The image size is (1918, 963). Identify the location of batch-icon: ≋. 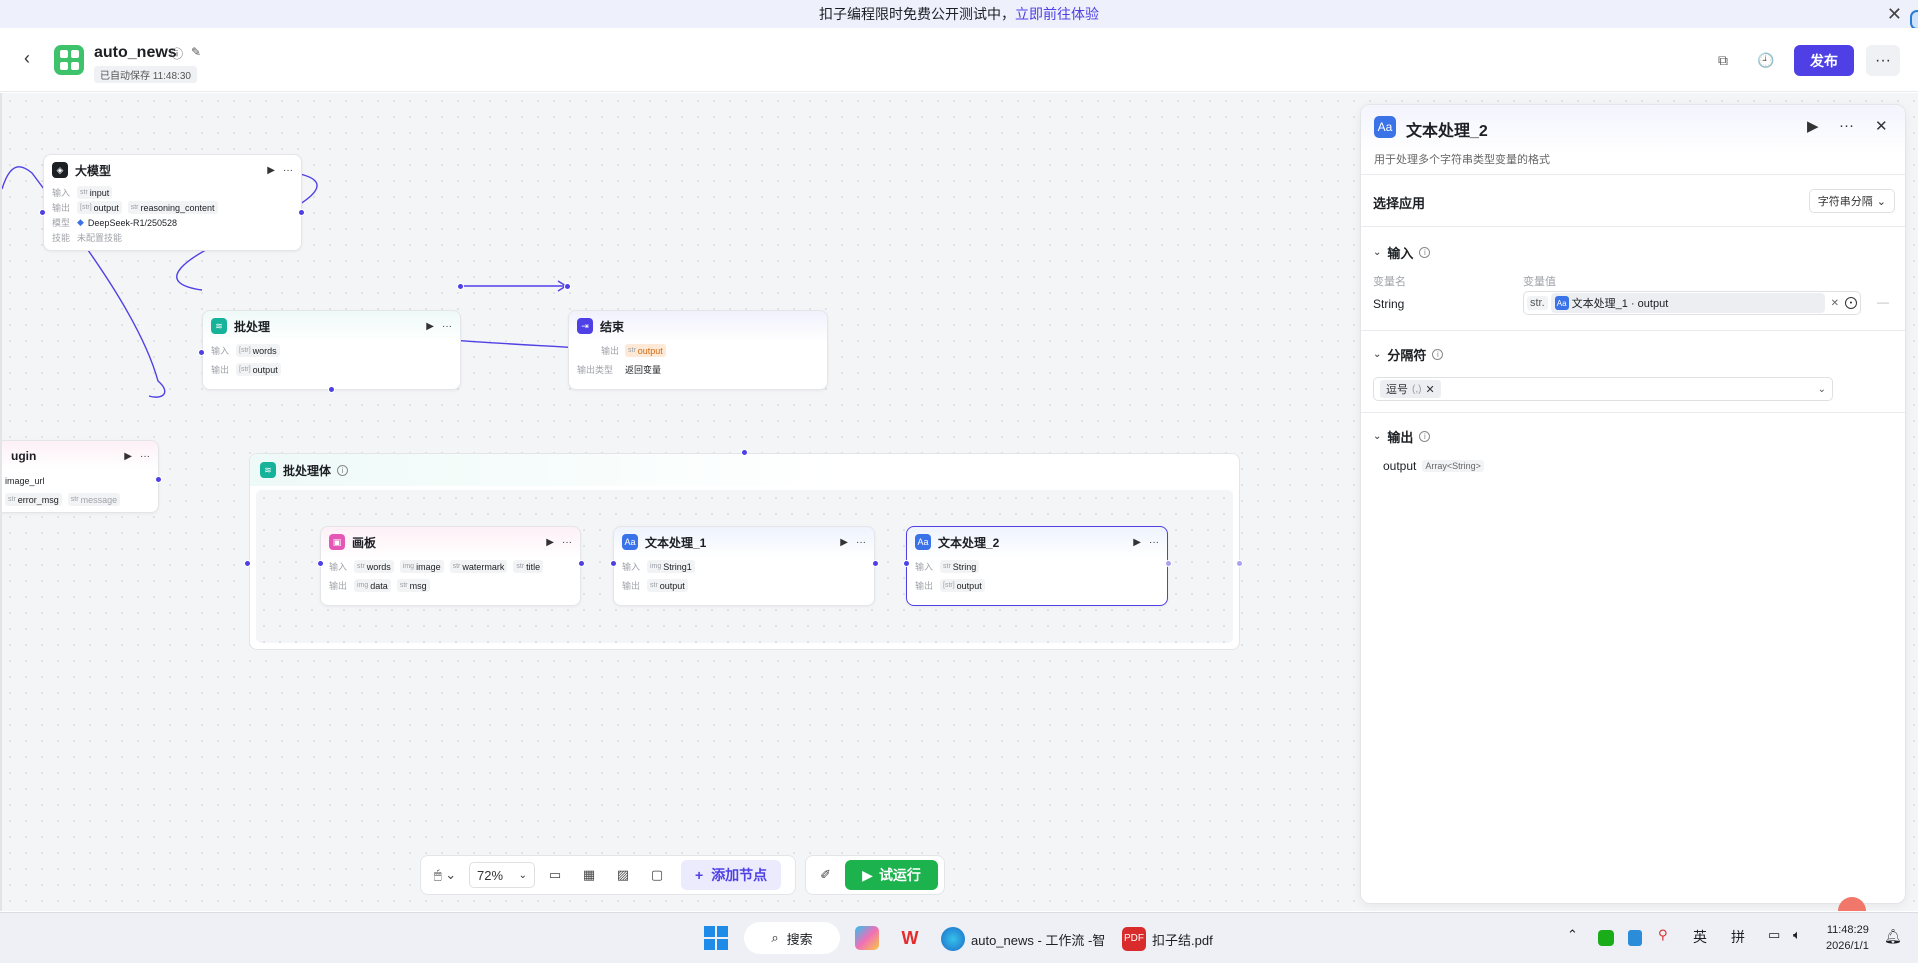
(268, 470).